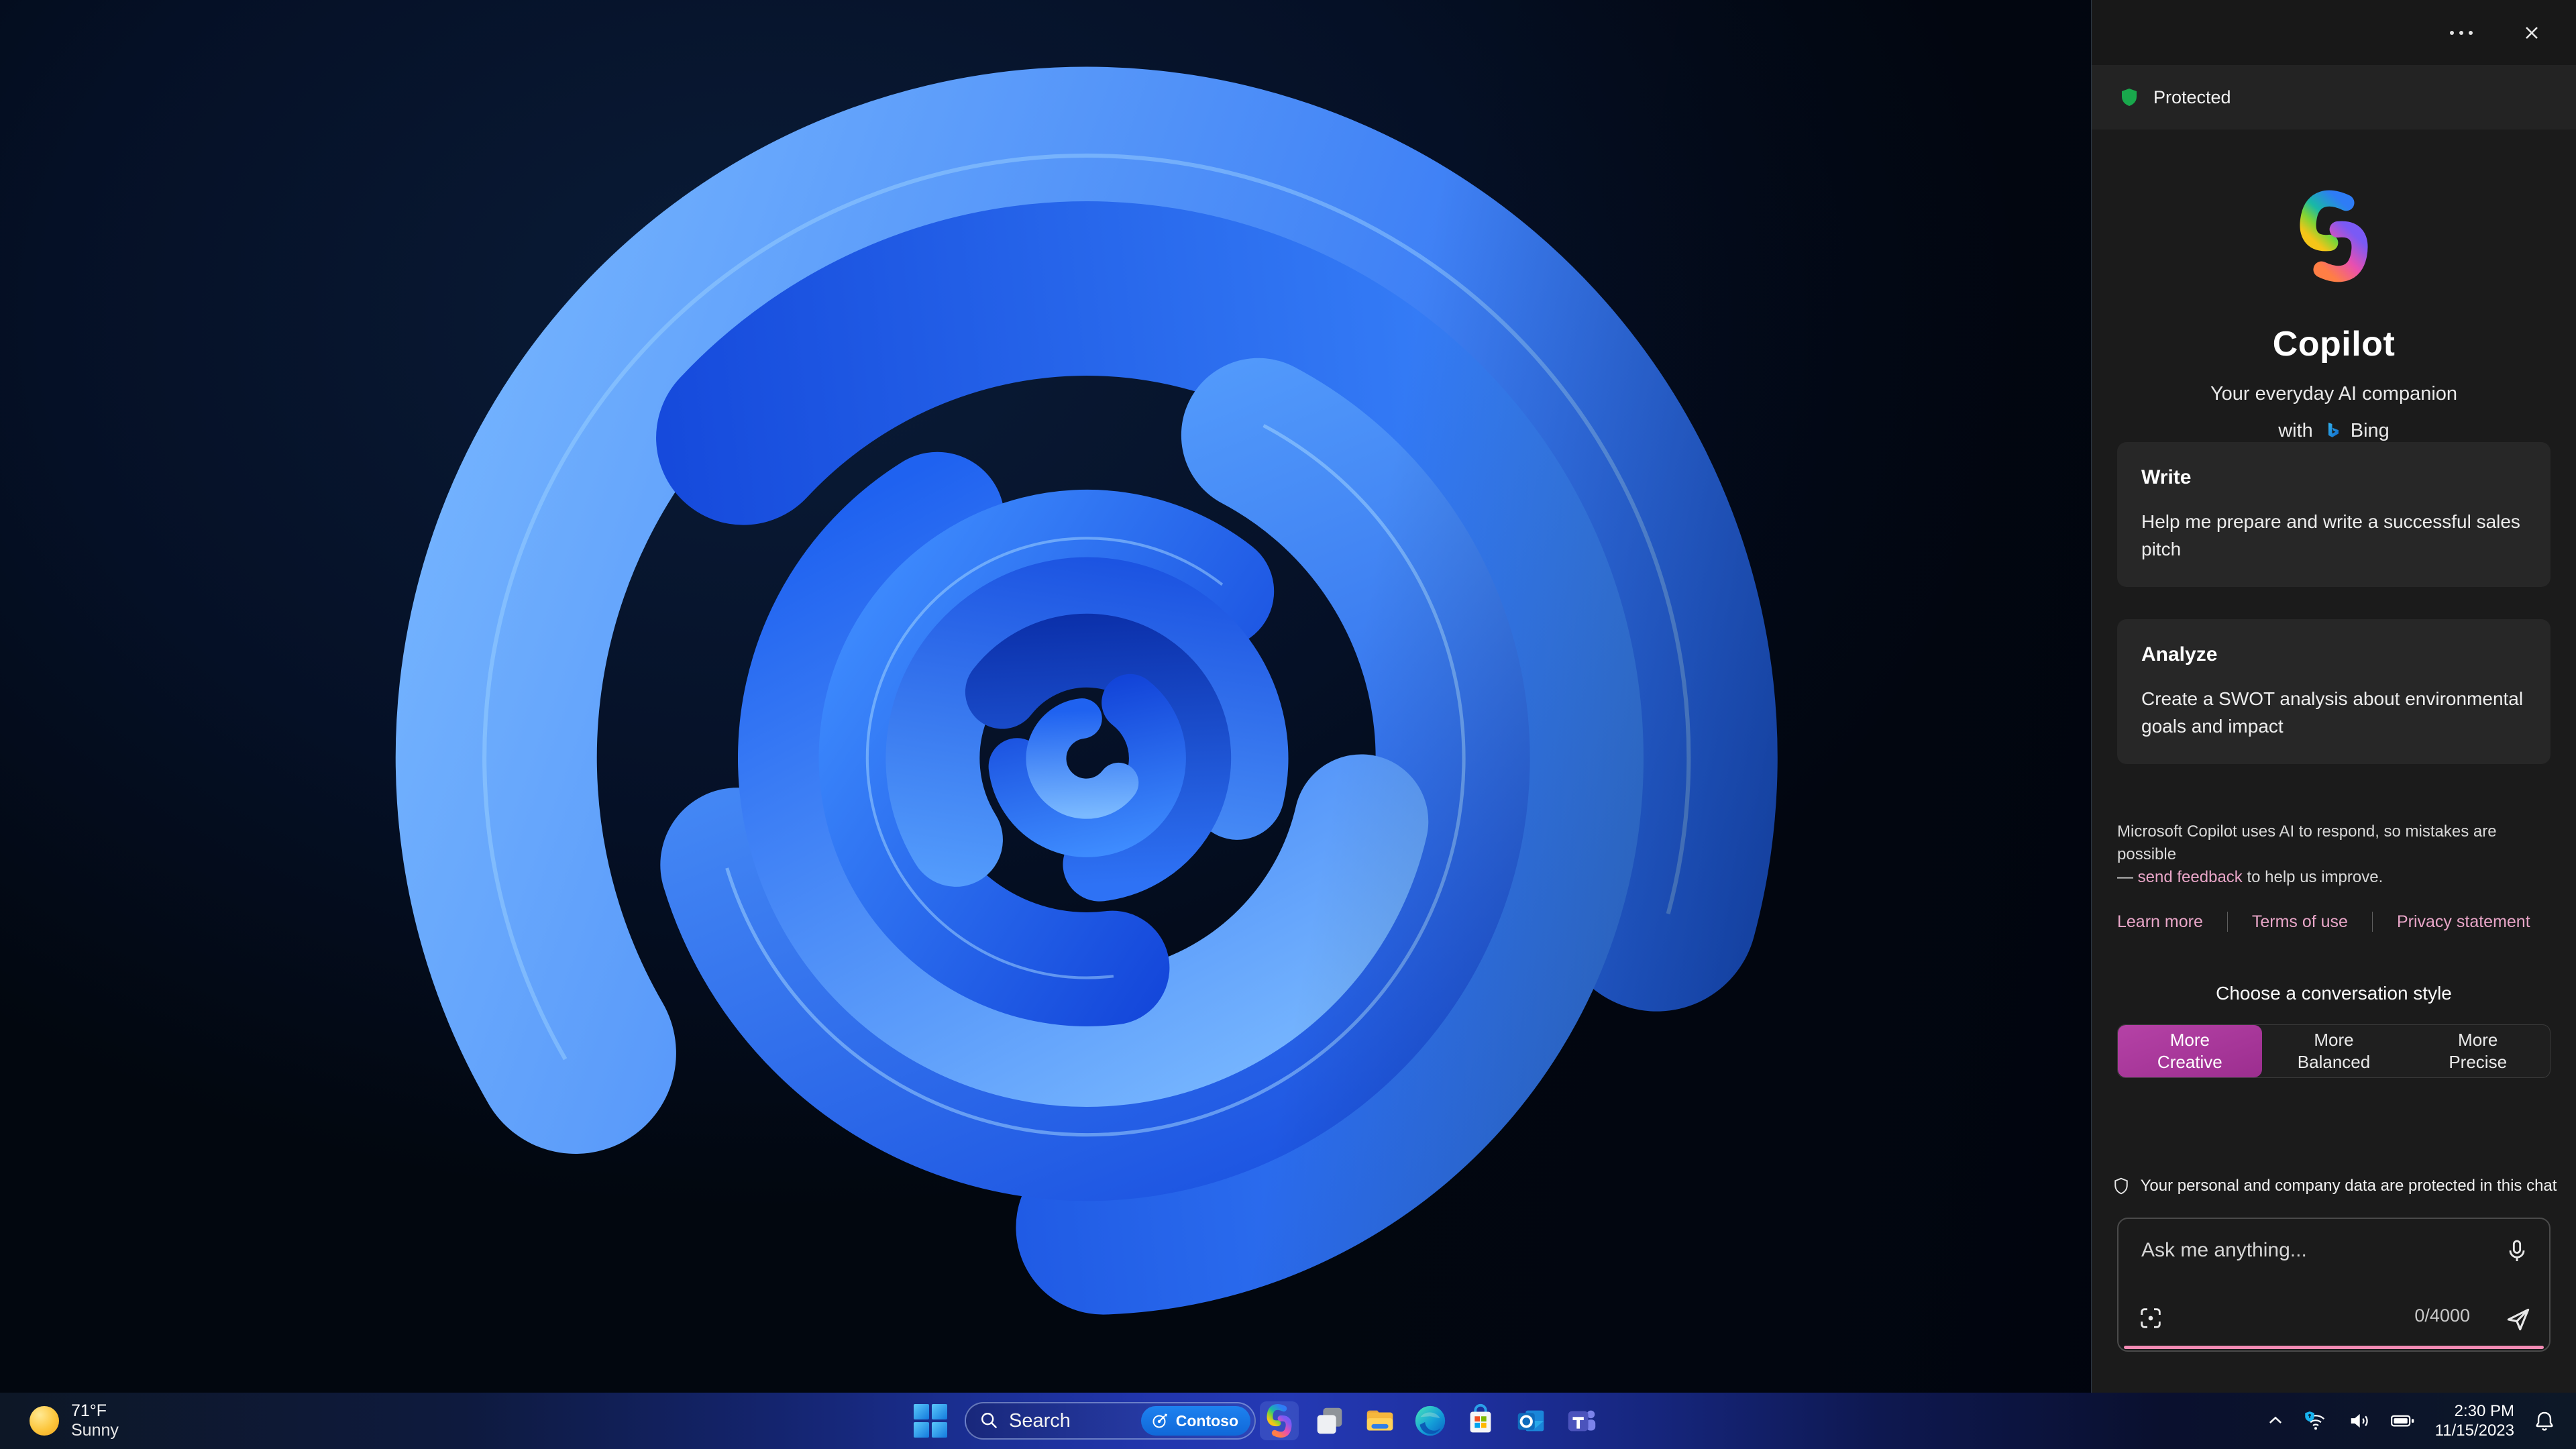 Image resolution: width=2576 pixels, height=1449 pixels. Describe the element at coordinates (2190, 1051) in the screenshot. I see `style-option-more-creative: More Creative` at that location.